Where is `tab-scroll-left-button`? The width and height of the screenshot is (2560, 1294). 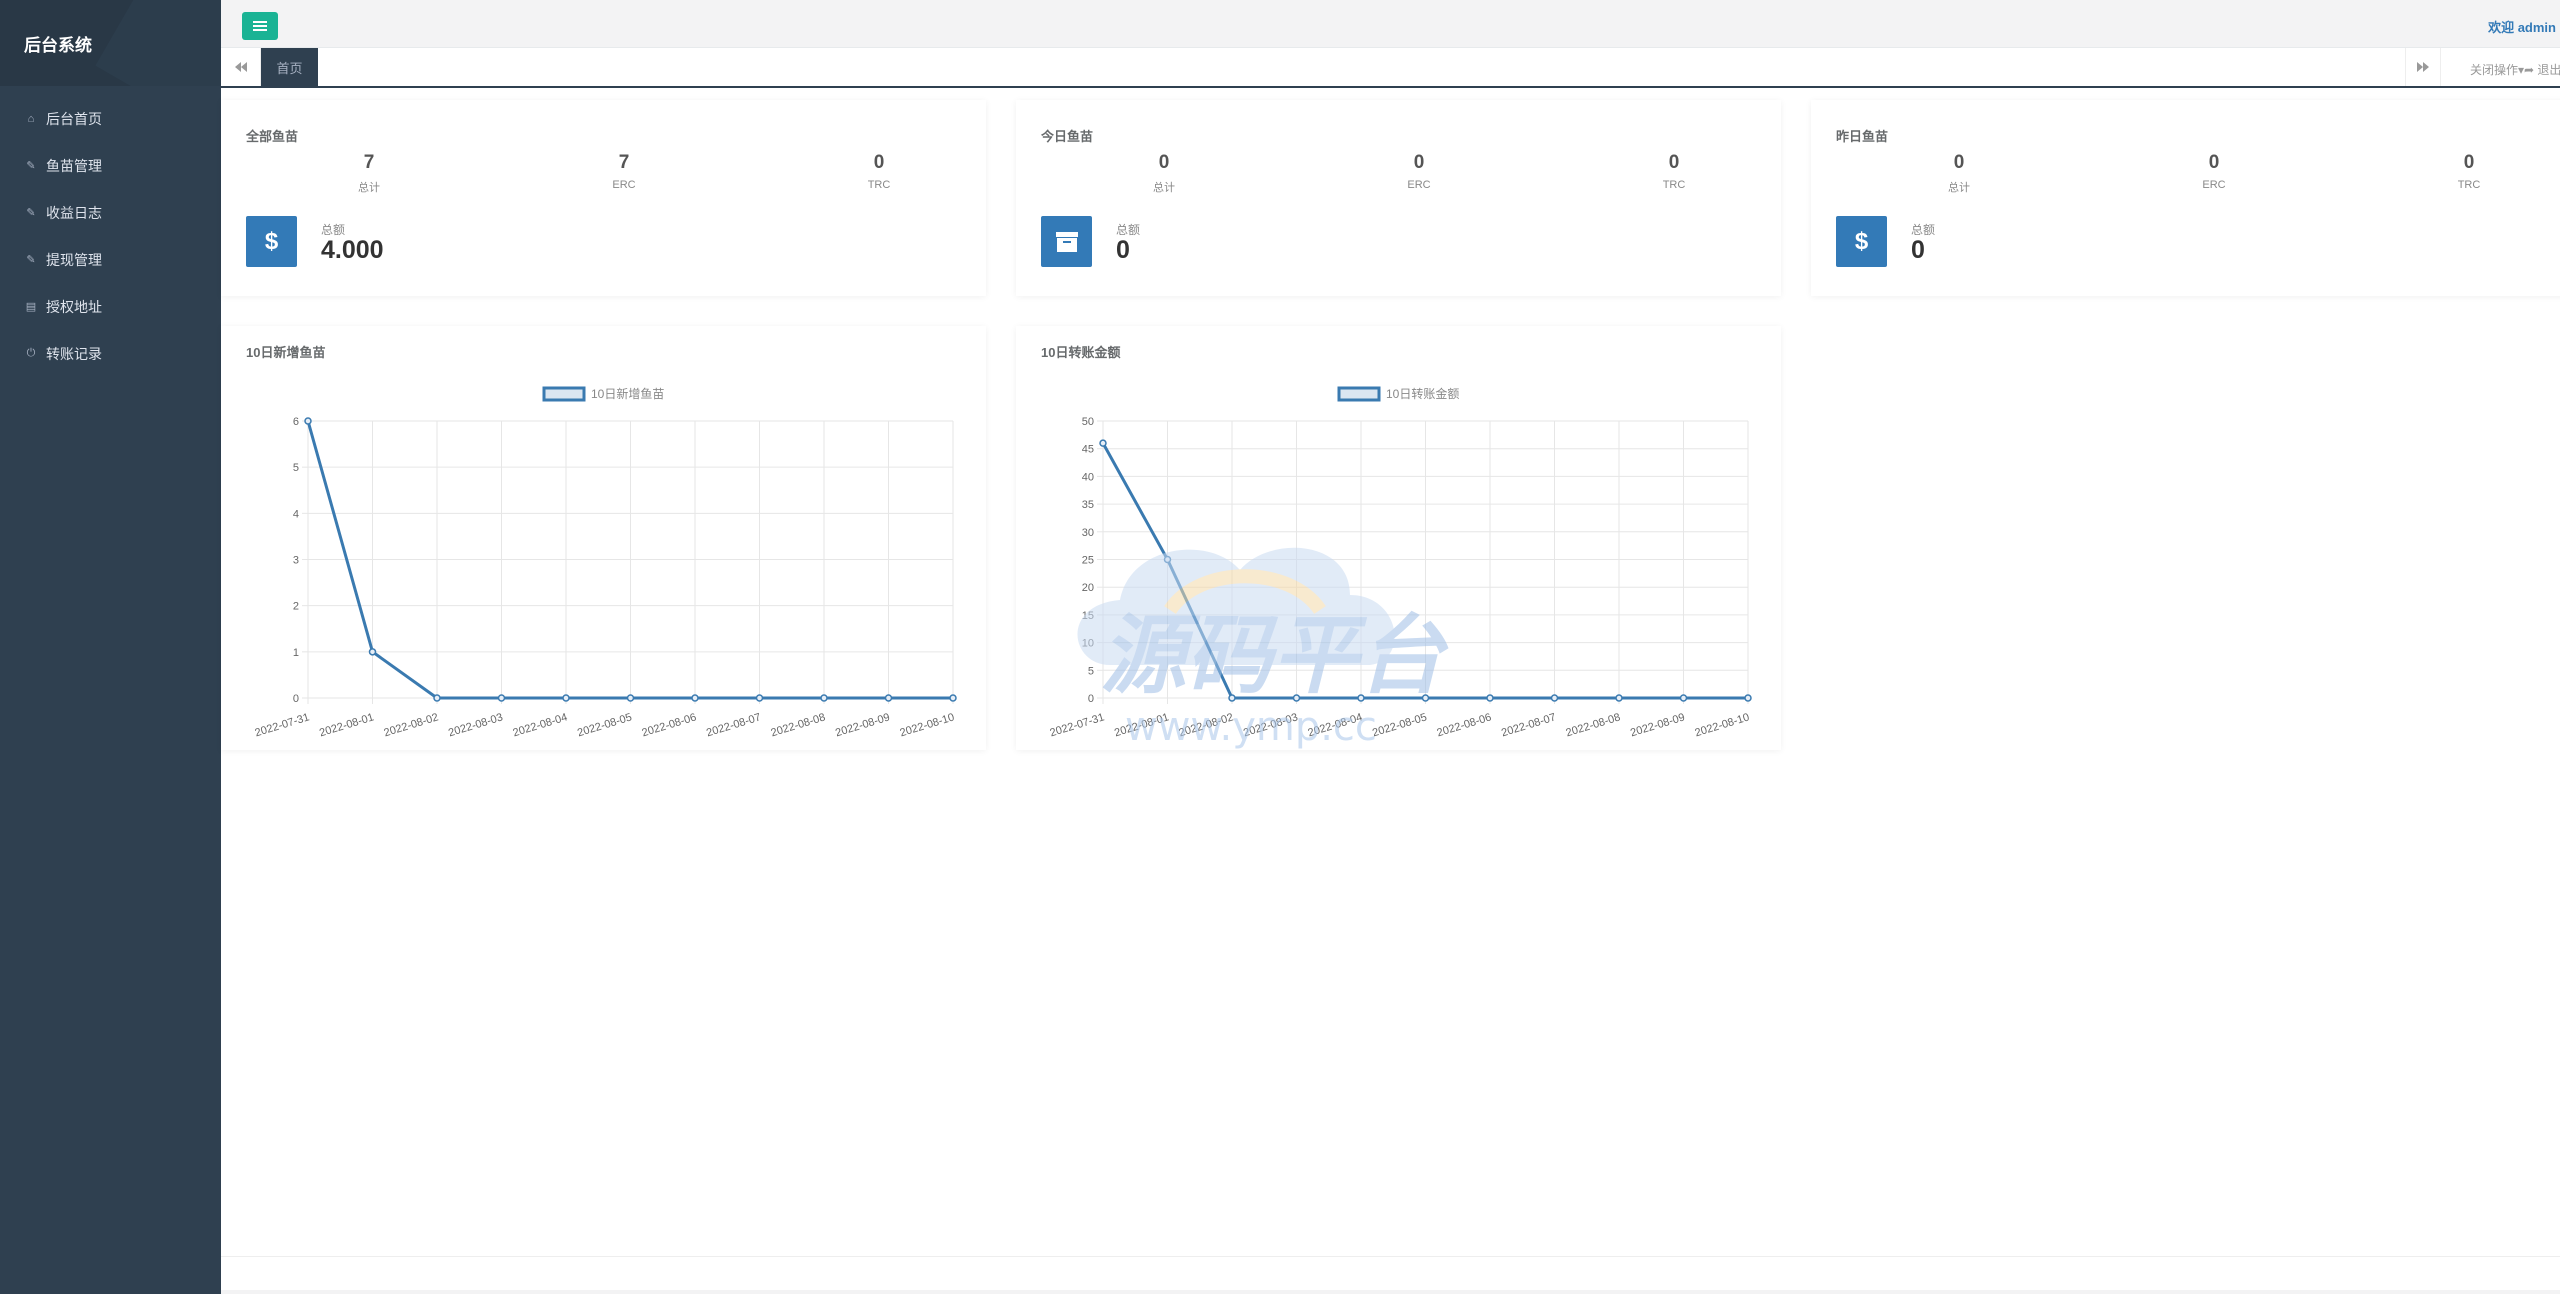 tab-scroll-left-button is located at coordinates (241, 67).